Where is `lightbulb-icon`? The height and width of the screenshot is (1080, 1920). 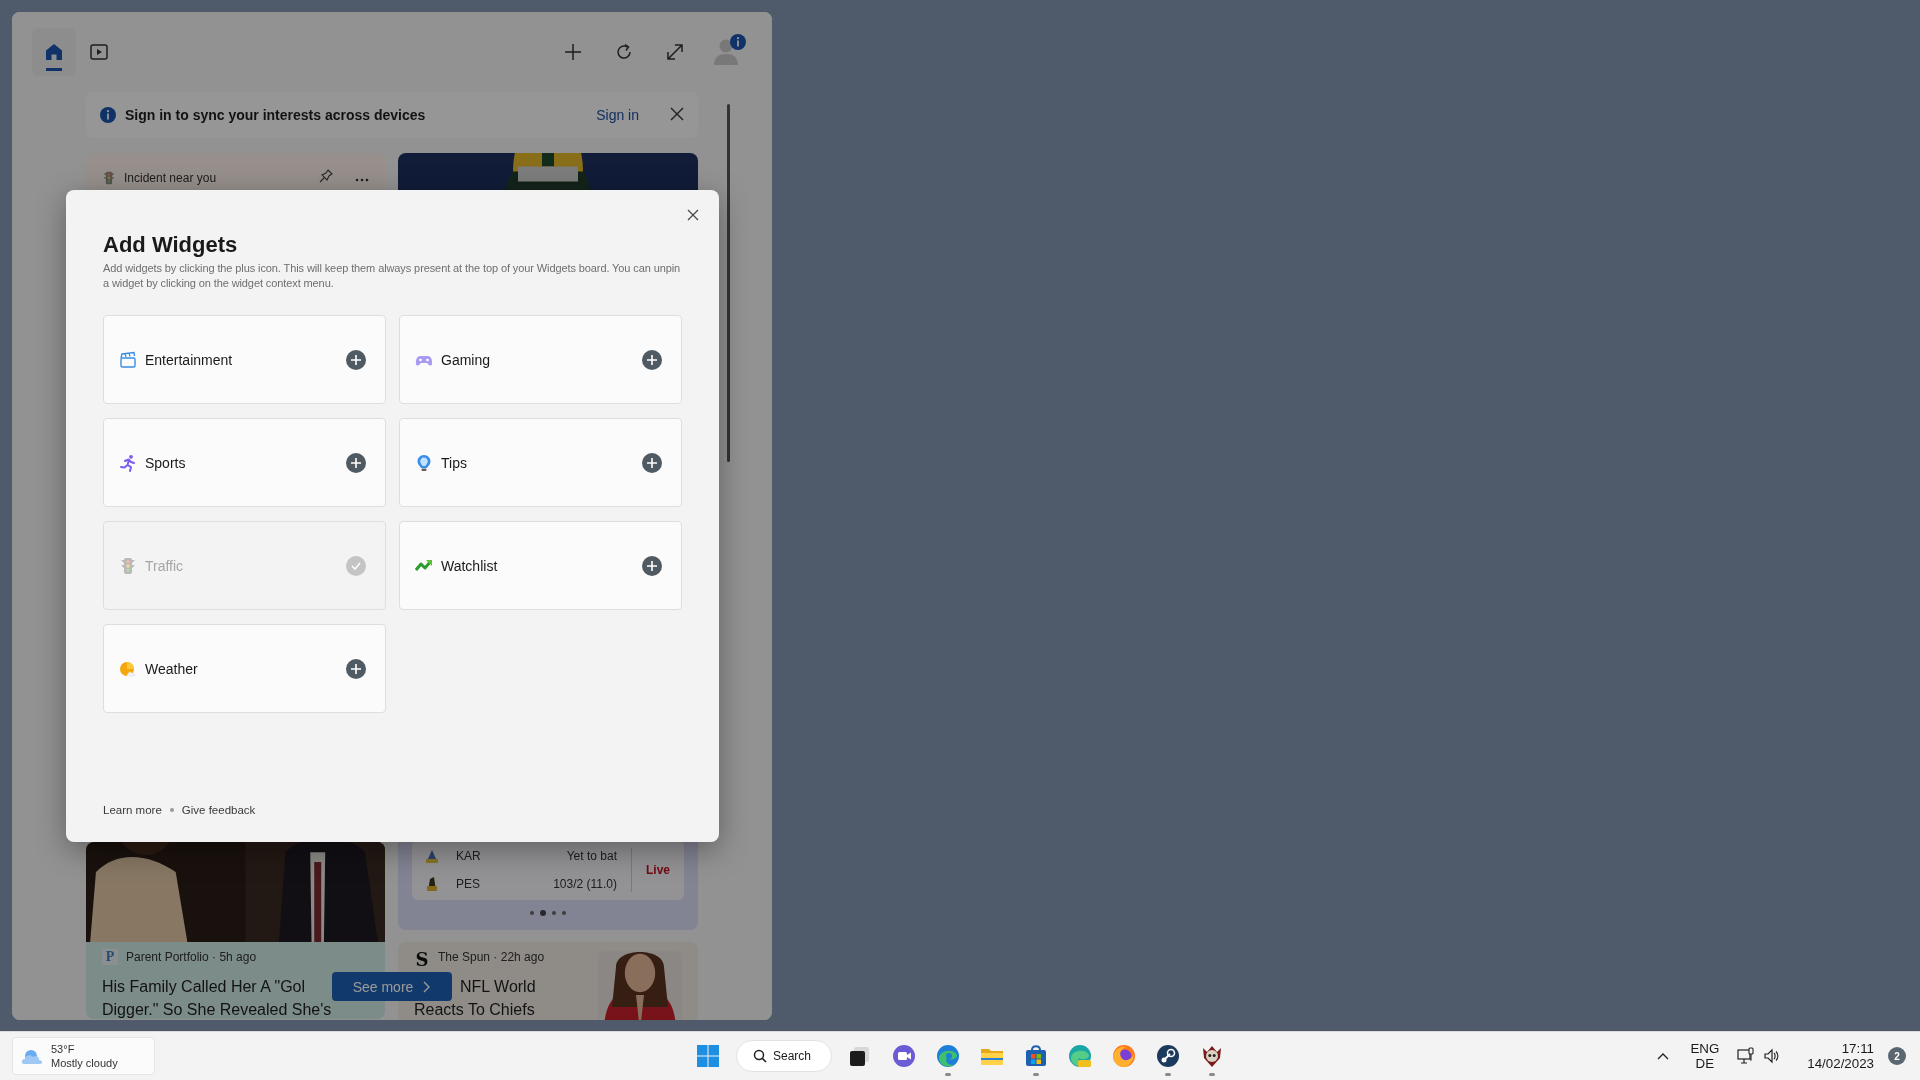 lightbulb-icon is located at coordinates (424, 462).